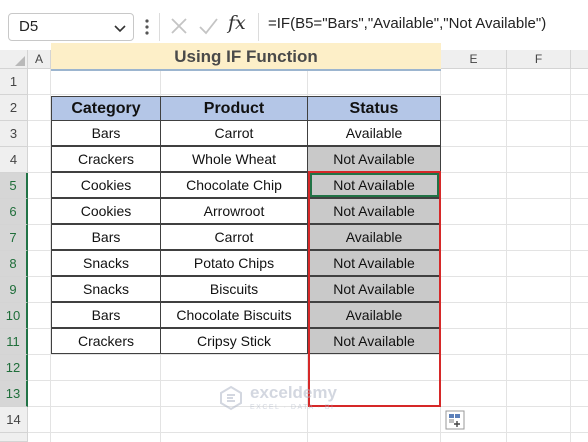  Describe the element at coordinates (579, 59) in the screenshot. I see `column-header-g` at that location.